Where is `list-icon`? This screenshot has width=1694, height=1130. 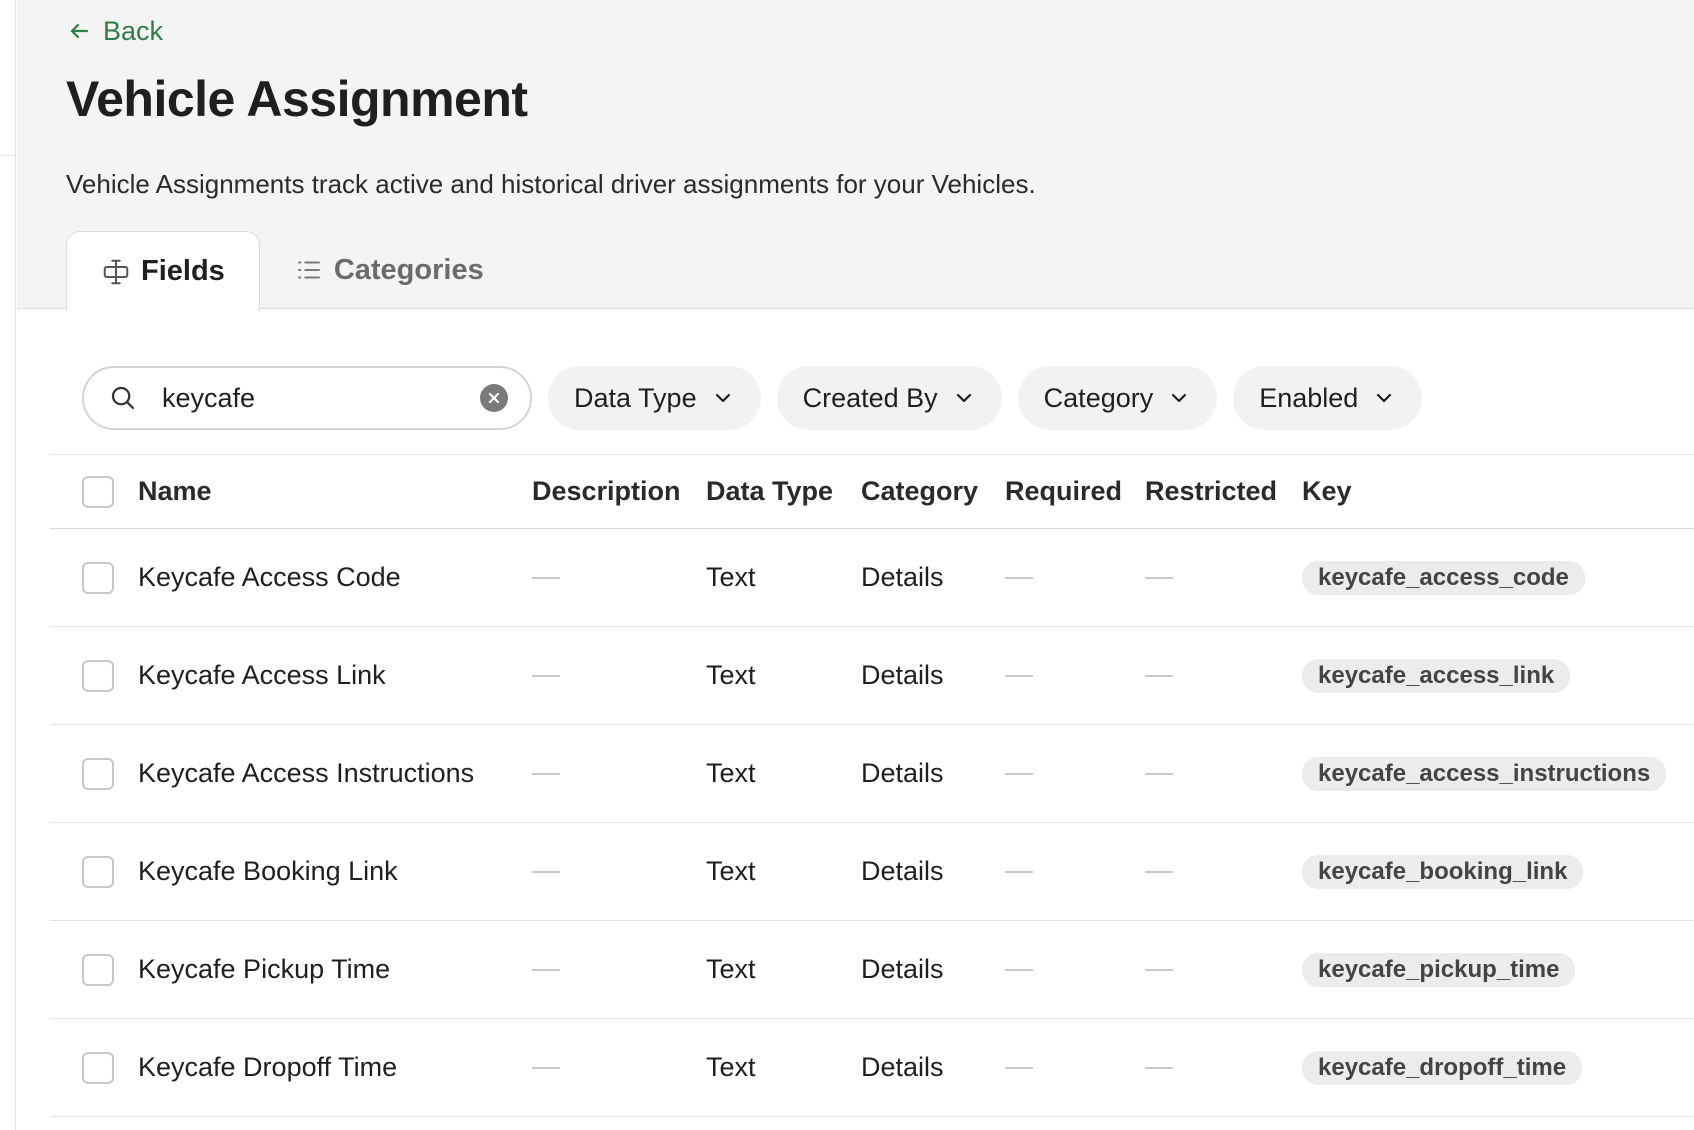 list-icon is located at coordinates (308, 270).